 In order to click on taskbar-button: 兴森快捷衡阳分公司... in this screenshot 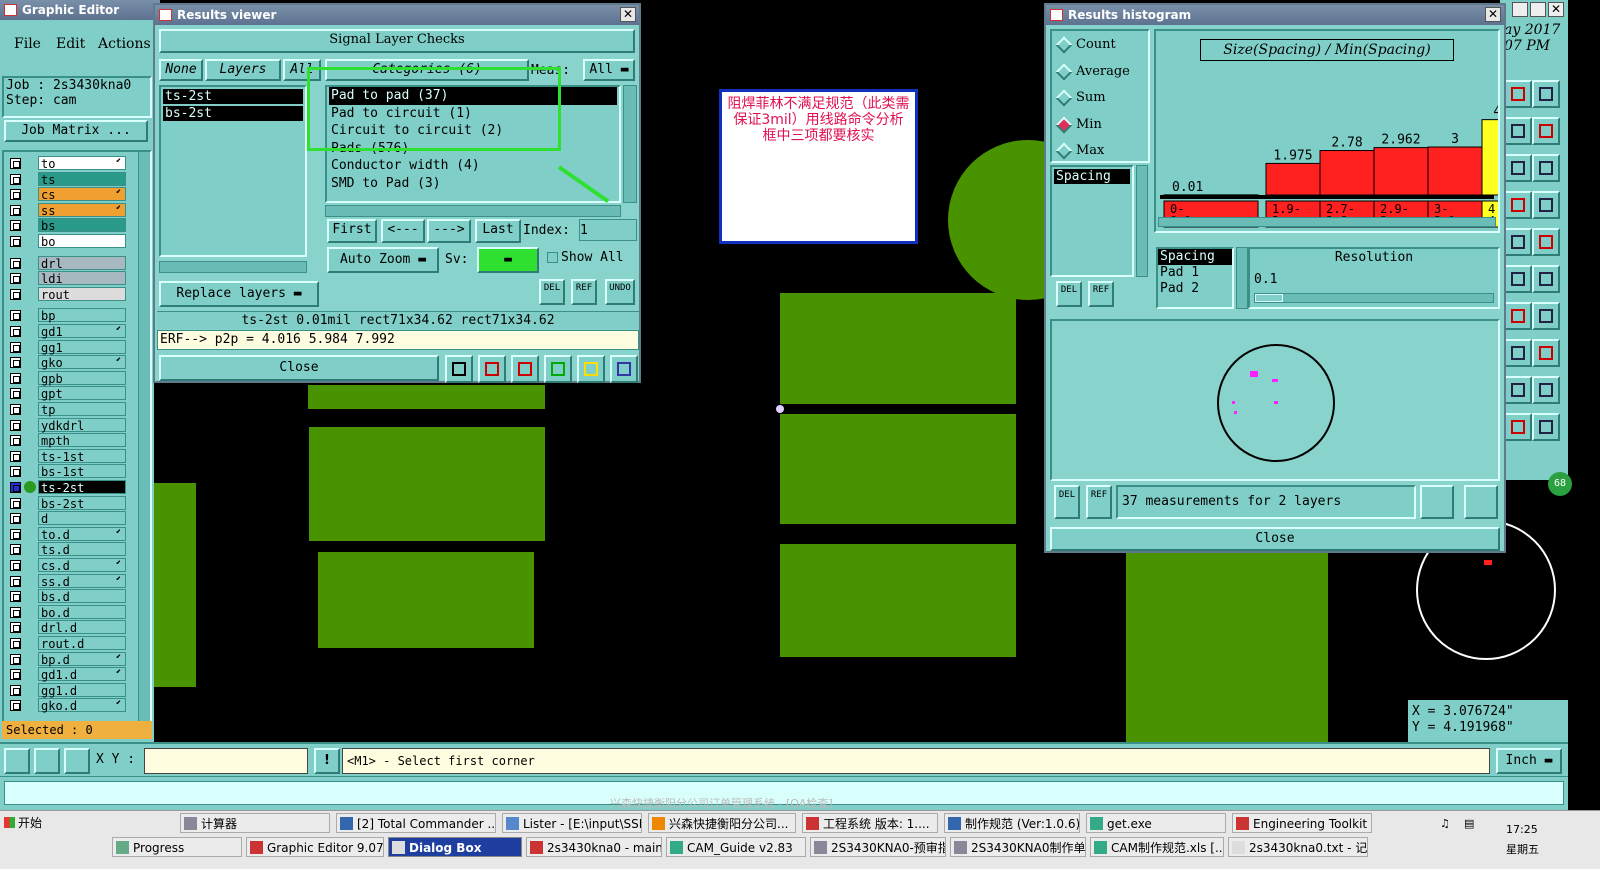, I will do `click(722, 823)`.